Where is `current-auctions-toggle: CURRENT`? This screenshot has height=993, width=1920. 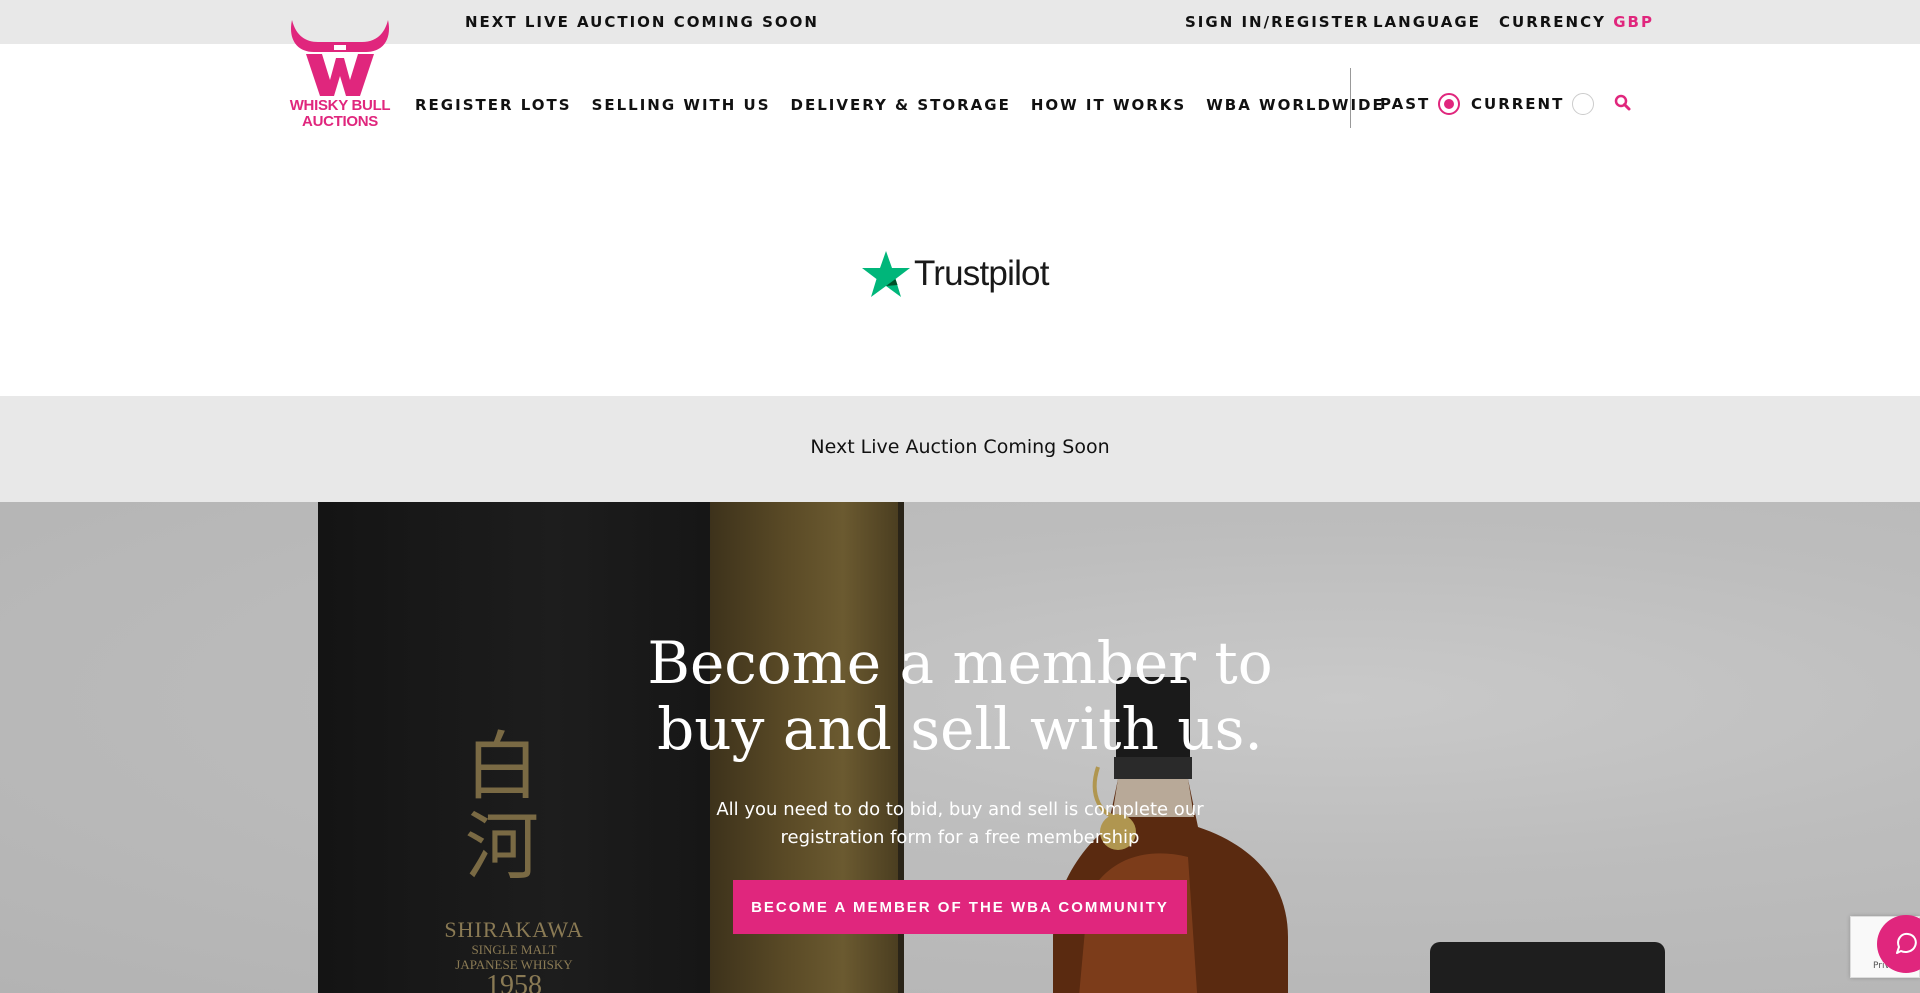
current-auctions-toggle: CURRENT is located at coordinates (1533, 104).